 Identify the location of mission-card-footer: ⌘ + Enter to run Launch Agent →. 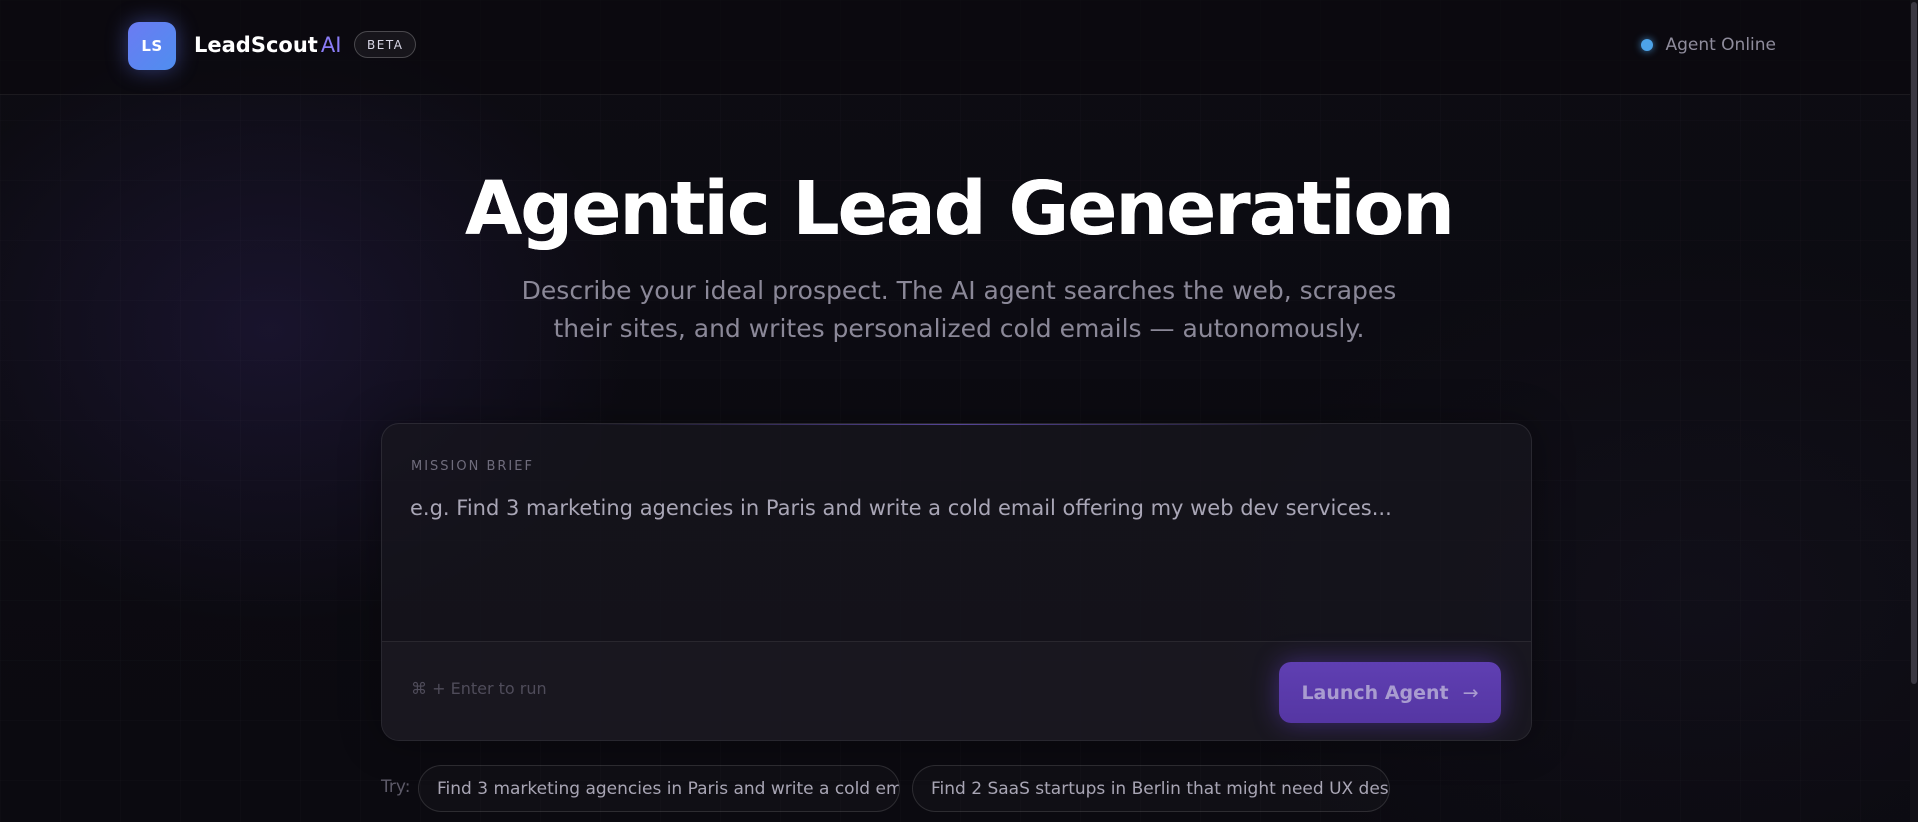
(956, 690).